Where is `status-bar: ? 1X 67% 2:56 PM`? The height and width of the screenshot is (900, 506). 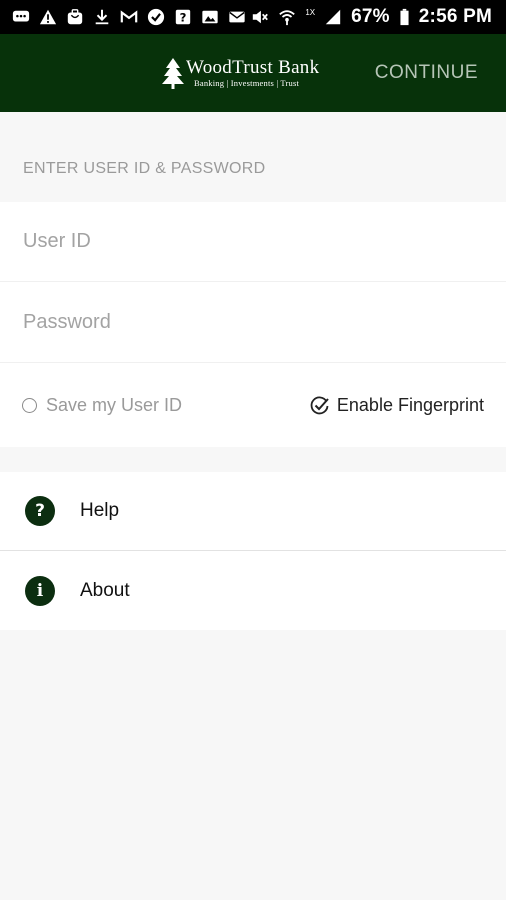
status-bar: ? 1X 67% 2:56 PM is located at coordinates (253, 17).